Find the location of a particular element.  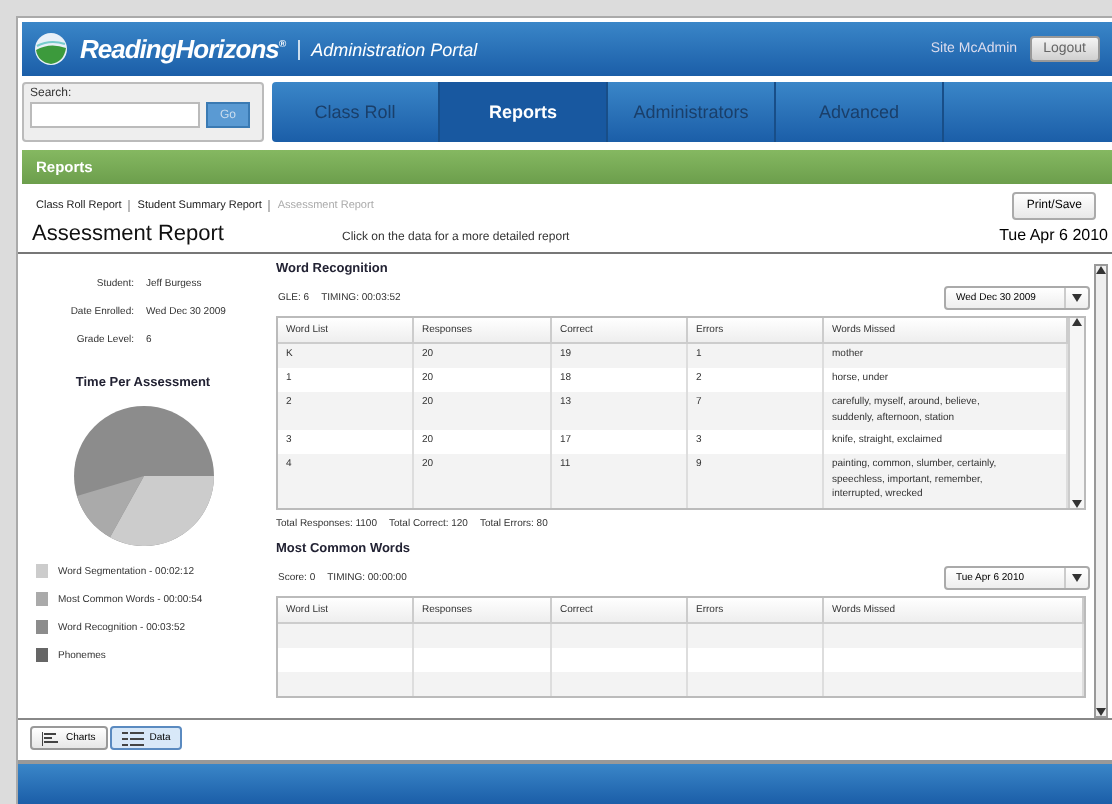

search-field is located at coordinates (115, 115).